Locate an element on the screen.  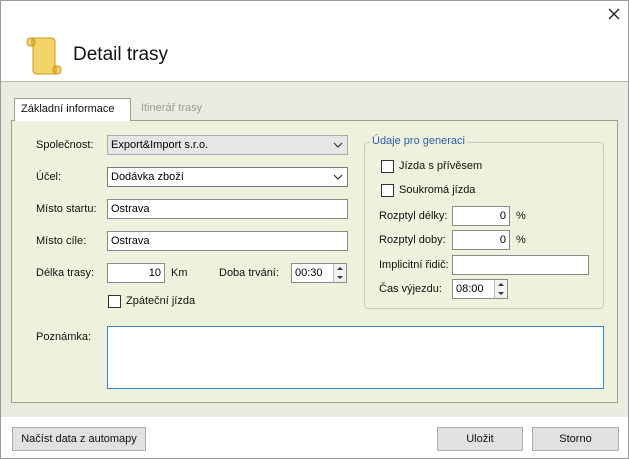
cancel-button: Storno is located at coordinates (575, 439).